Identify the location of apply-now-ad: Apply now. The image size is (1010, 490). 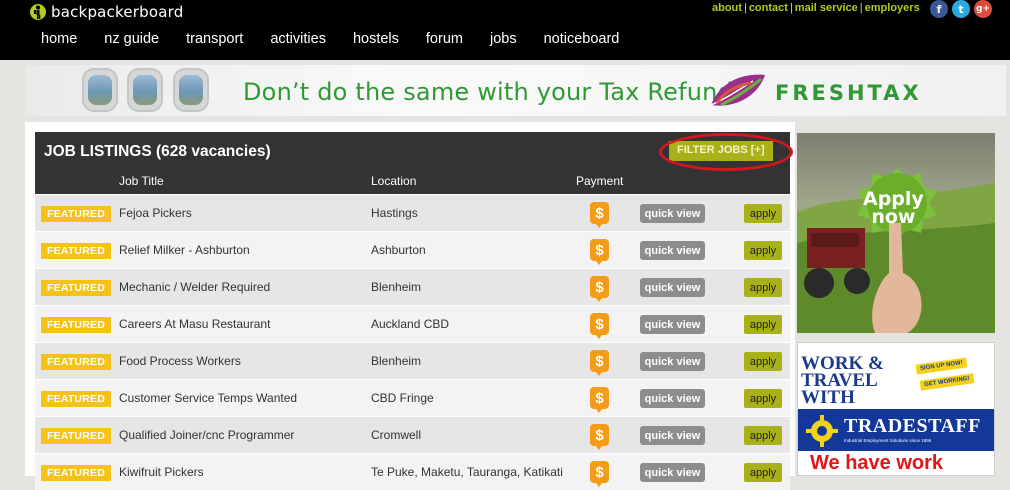
(896, 233).